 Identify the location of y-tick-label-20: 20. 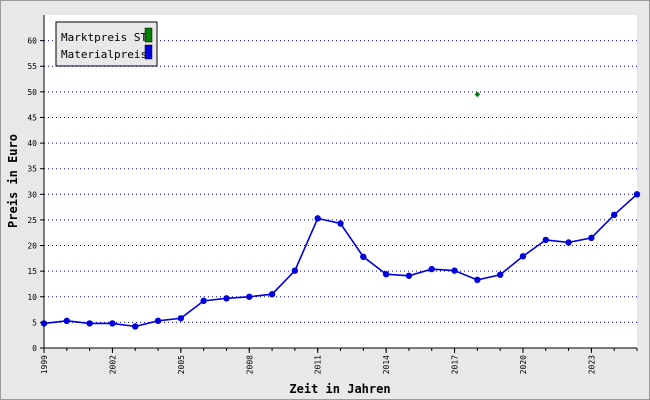
(32, 246).